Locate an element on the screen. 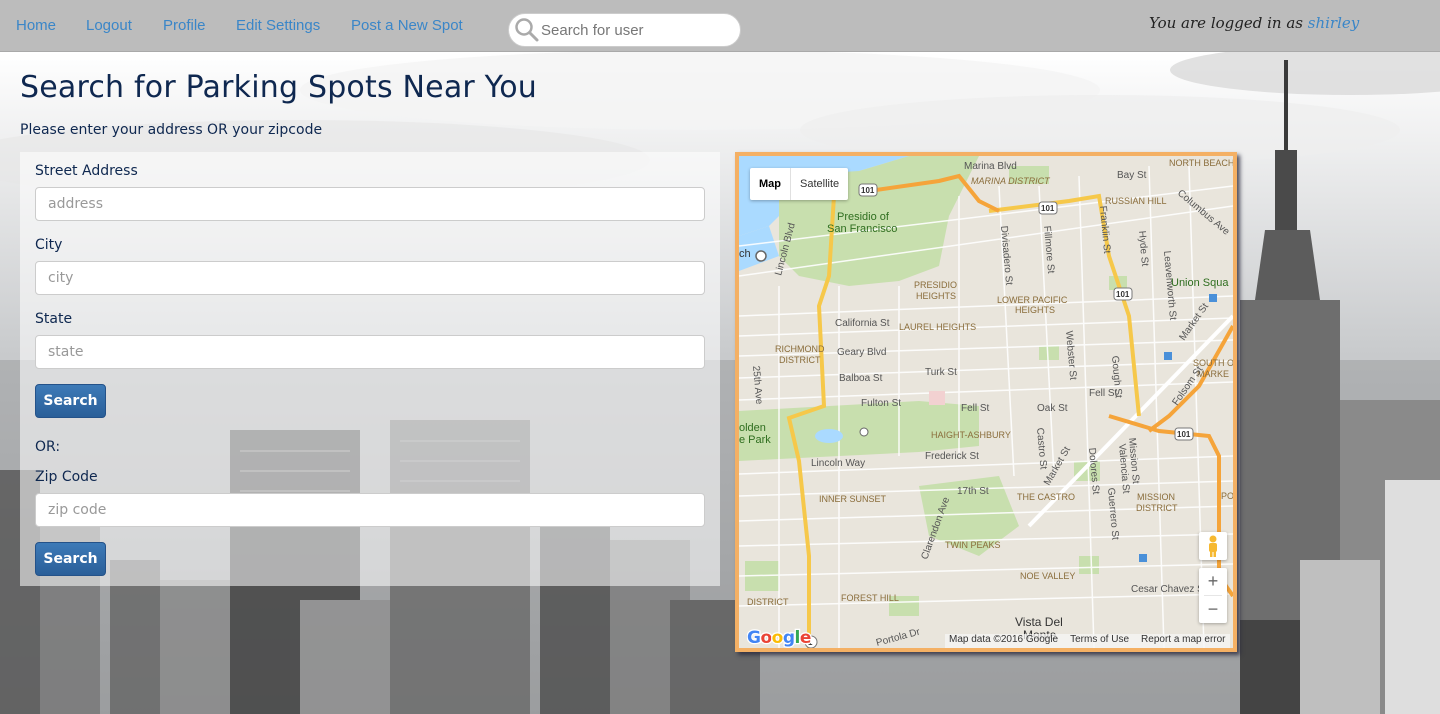 This screenshot has height=714, width=1440. street-address-label: Street Address is located at coordinates (86, 171).